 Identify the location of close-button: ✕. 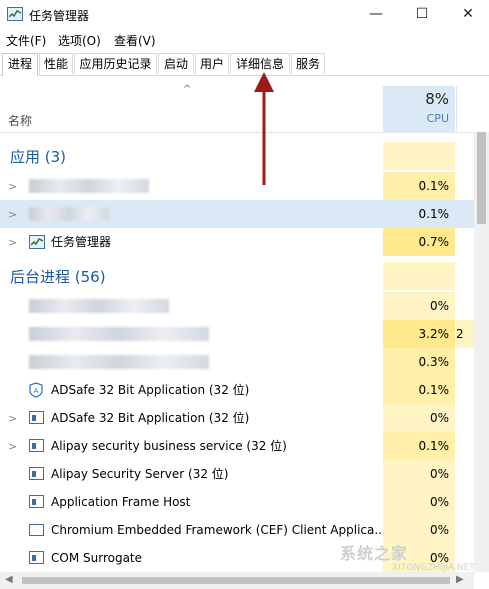
(468, 14).